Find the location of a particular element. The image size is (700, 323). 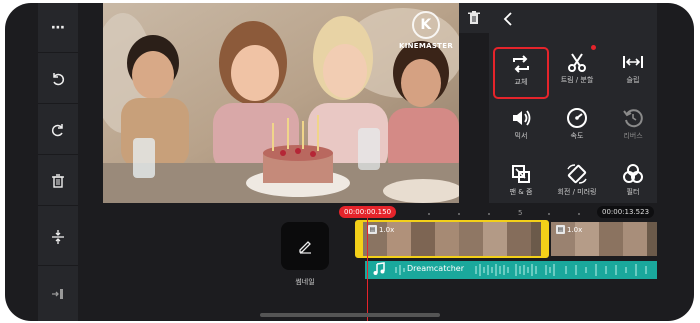

speedometer-icon is located at coordinates (577, 118).